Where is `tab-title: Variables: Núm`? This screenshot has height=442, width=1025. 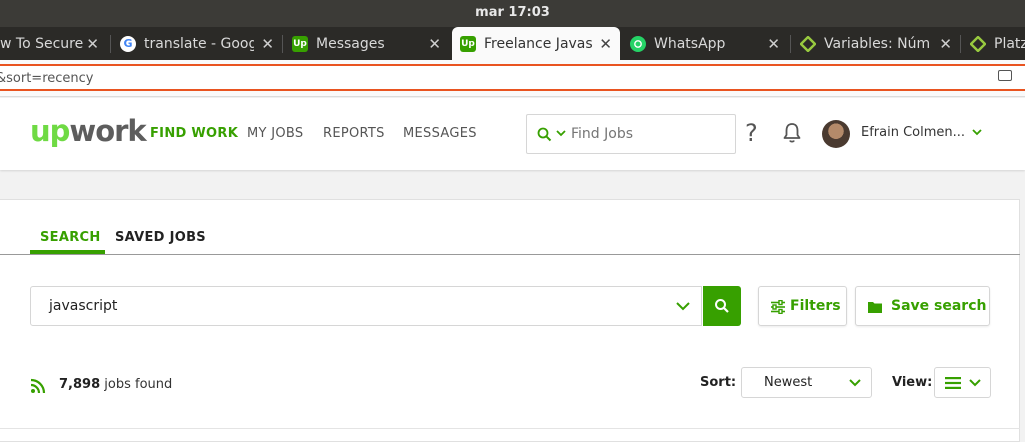 tab-title: Variables: Núm is located at coordinates (877, 43).